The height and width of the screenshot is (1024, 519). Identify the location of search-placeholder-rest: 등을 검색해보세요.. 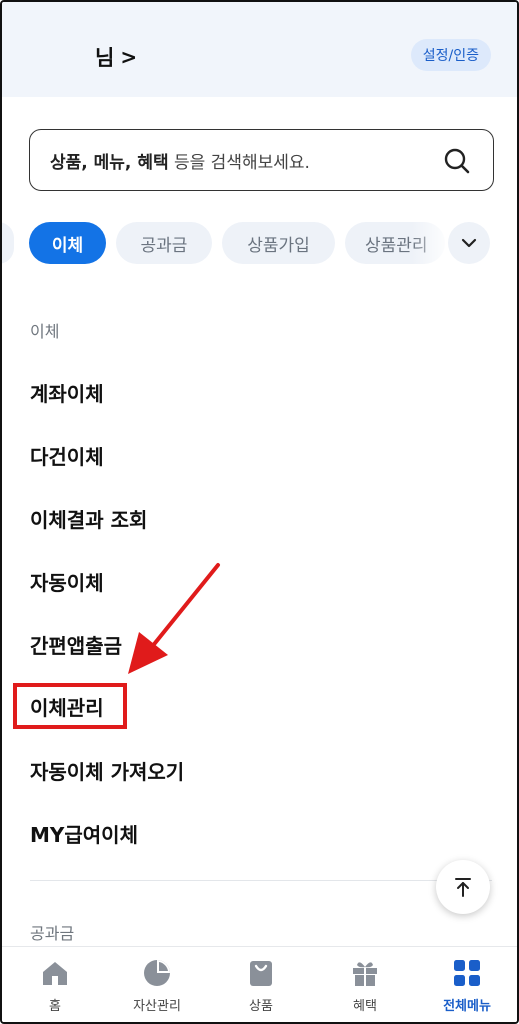
(239, 162).